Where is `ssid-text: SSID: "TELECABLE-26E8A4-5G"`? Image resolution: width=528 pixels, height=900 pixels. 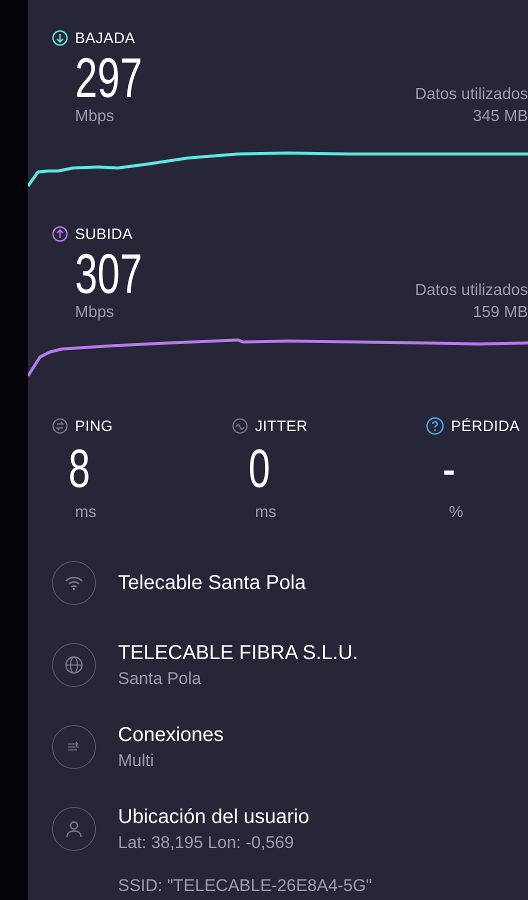
ssid-text: SSID: "TELECABLE-26E8A4-5G" is located at coordinates (245, 886).